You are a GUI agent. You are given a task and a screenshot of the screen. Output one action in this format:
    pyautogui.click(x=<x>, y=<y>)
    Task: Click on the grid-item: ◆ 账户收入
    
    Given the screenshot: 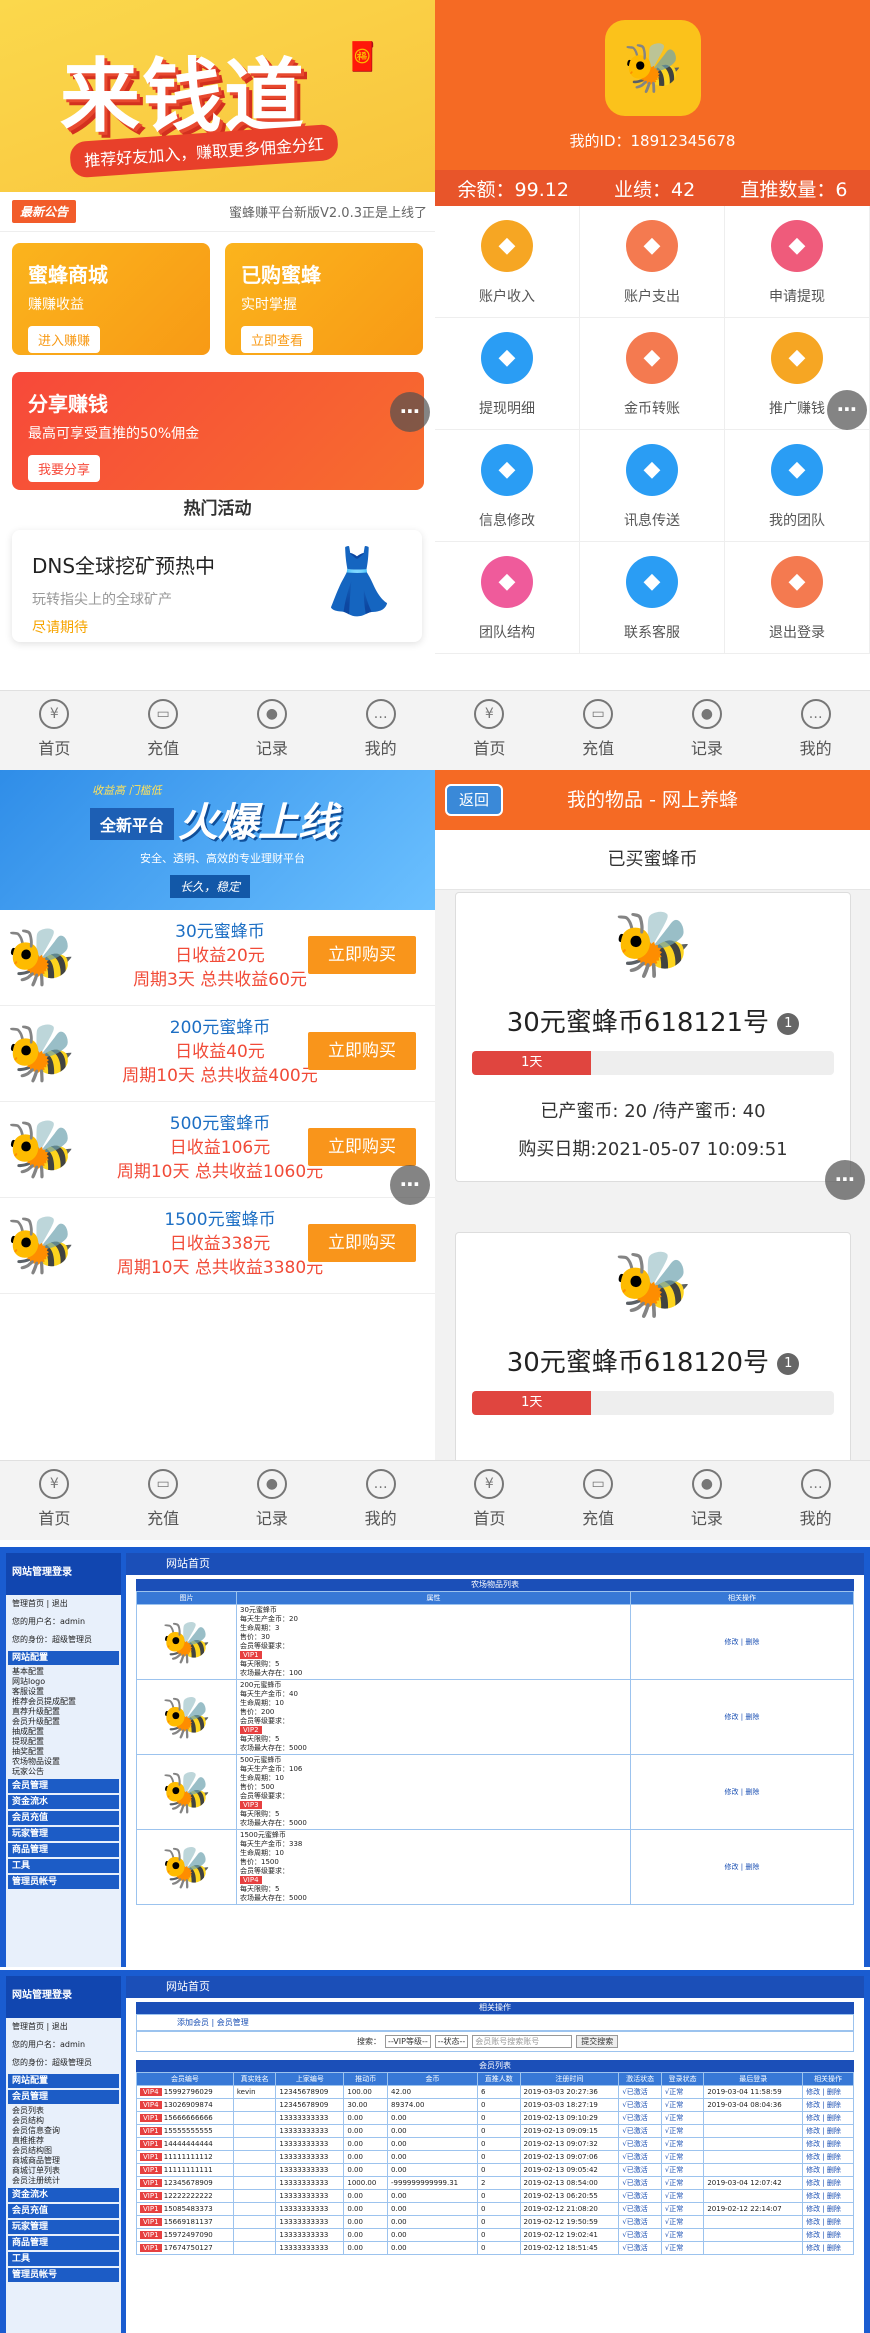 What is the action you would take?
    pyautogui.click(x=507, y=262)
    